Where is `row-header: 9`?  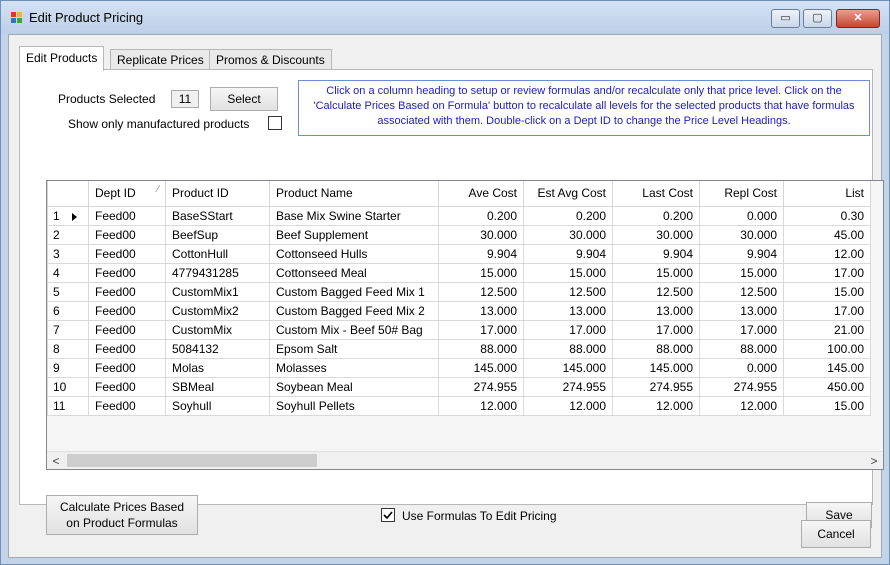
row-header: 9 is located at coordinates (68, 367).